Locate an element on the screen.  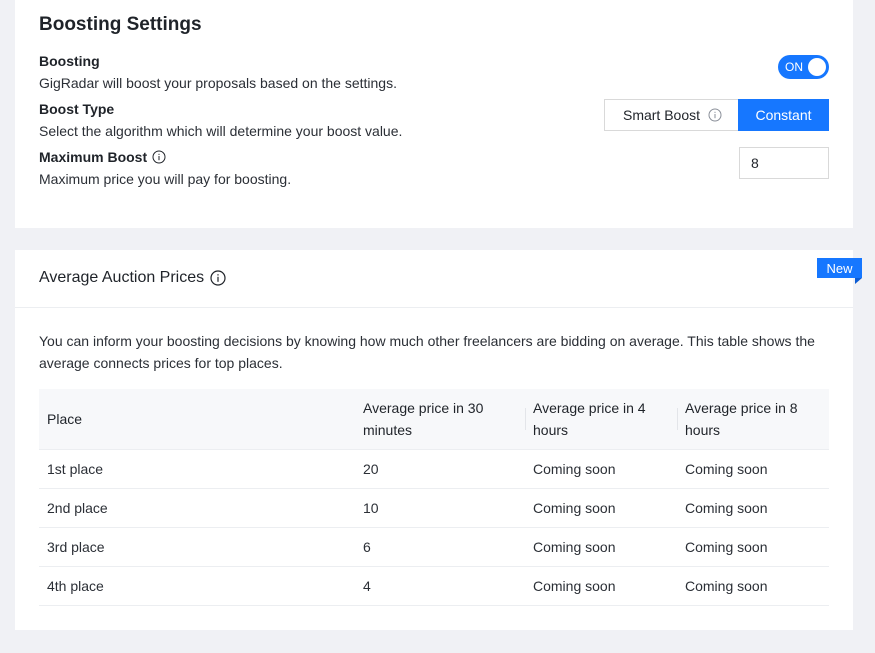
maximum-boost-input is located at coordinates (784, 163).